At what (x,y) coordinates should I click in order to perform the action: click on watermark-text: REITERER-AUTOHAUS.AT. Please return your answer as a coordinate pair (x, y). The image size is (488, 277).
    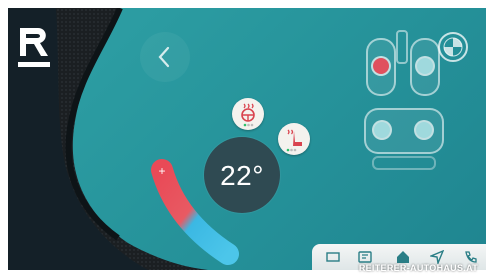
    Looking at the image, I should click on (418, 268).